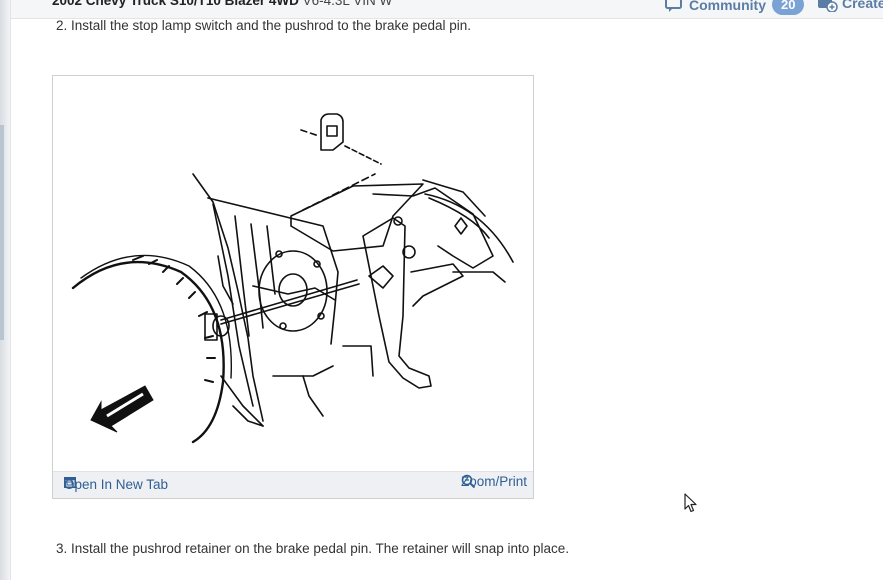  What do you see at coordinates (5, 290) in the screenshot?
I see `left-window-frame` at bounding box center [5, 290].